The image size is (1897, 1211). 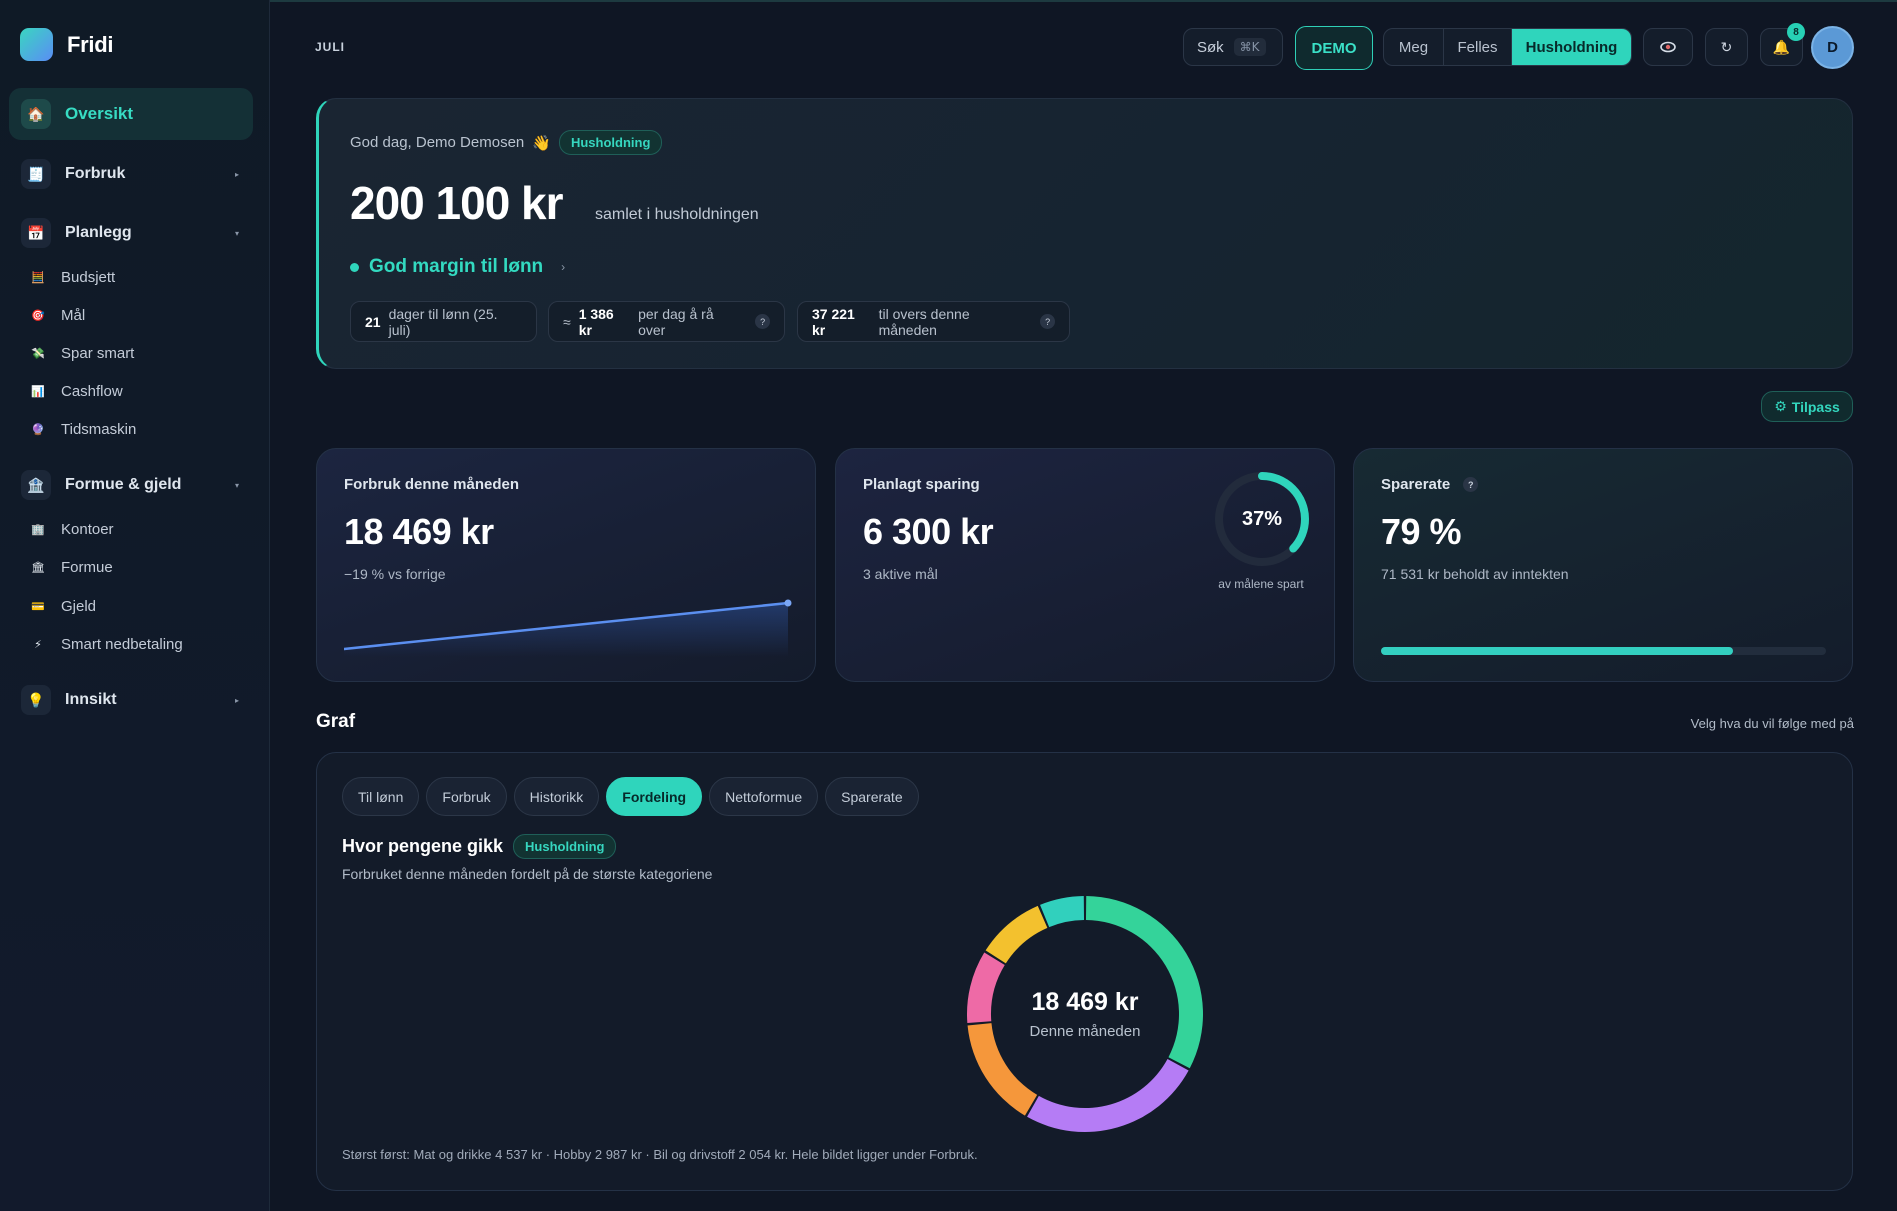 I want to click on search-button: Søk ⌘K, so click(x=1233, y=47).